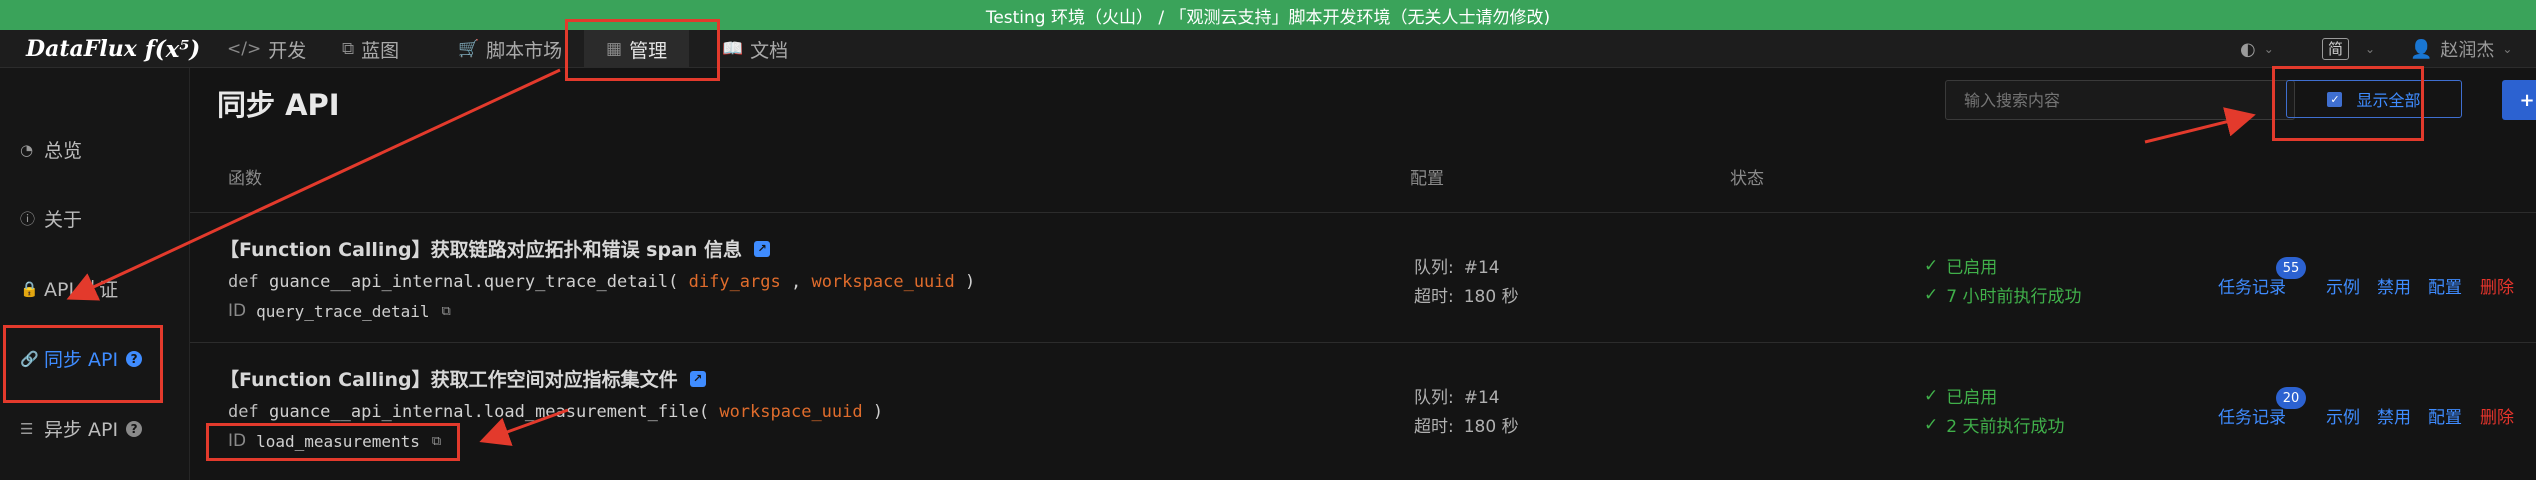 This screenshot has height=480, width=2536. What do you see at coordinates (510, 49) in the screenshot?
I see `nav-item-market: 🛒 脚本市场` at bounding box center [510, 49].